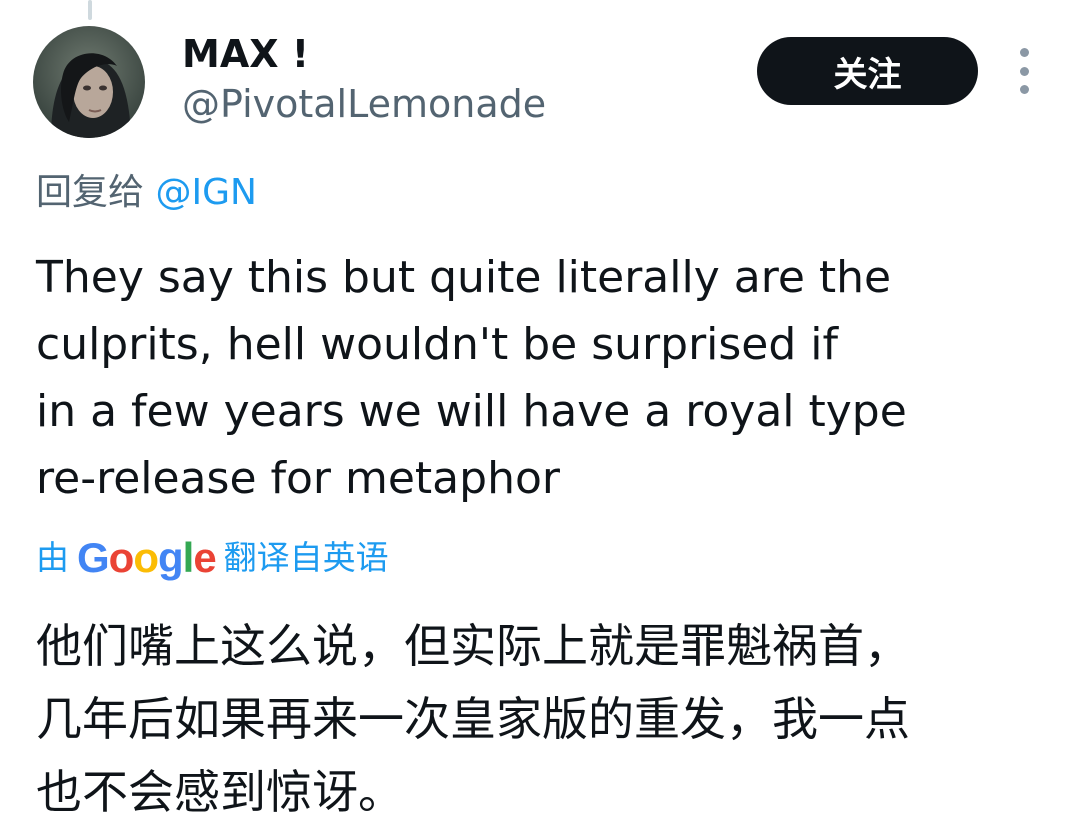 The width and height of the screenshot is (1074, 829). Describe the element at coordinates (52, 557) in the screenshot. I see `translated-by-prefix: 由` at that location.